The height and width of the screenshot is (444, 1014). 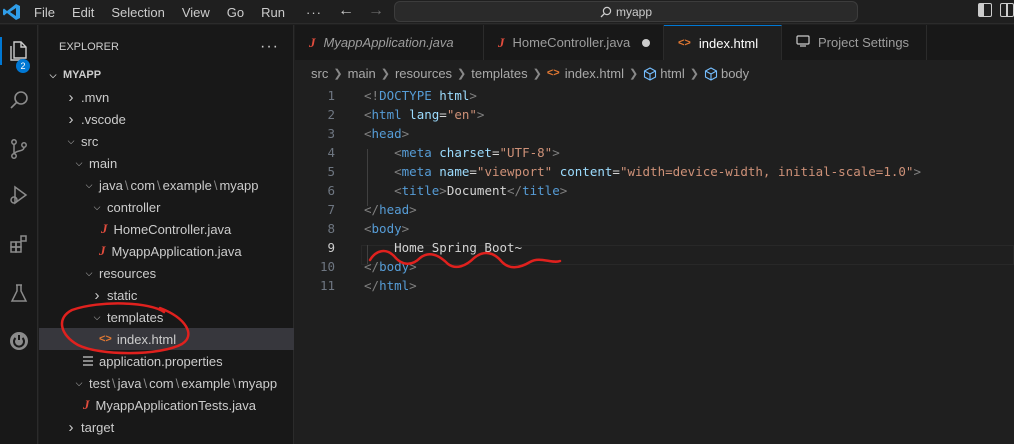 I want to click on tree-label: target, so click(x=98, y=427).